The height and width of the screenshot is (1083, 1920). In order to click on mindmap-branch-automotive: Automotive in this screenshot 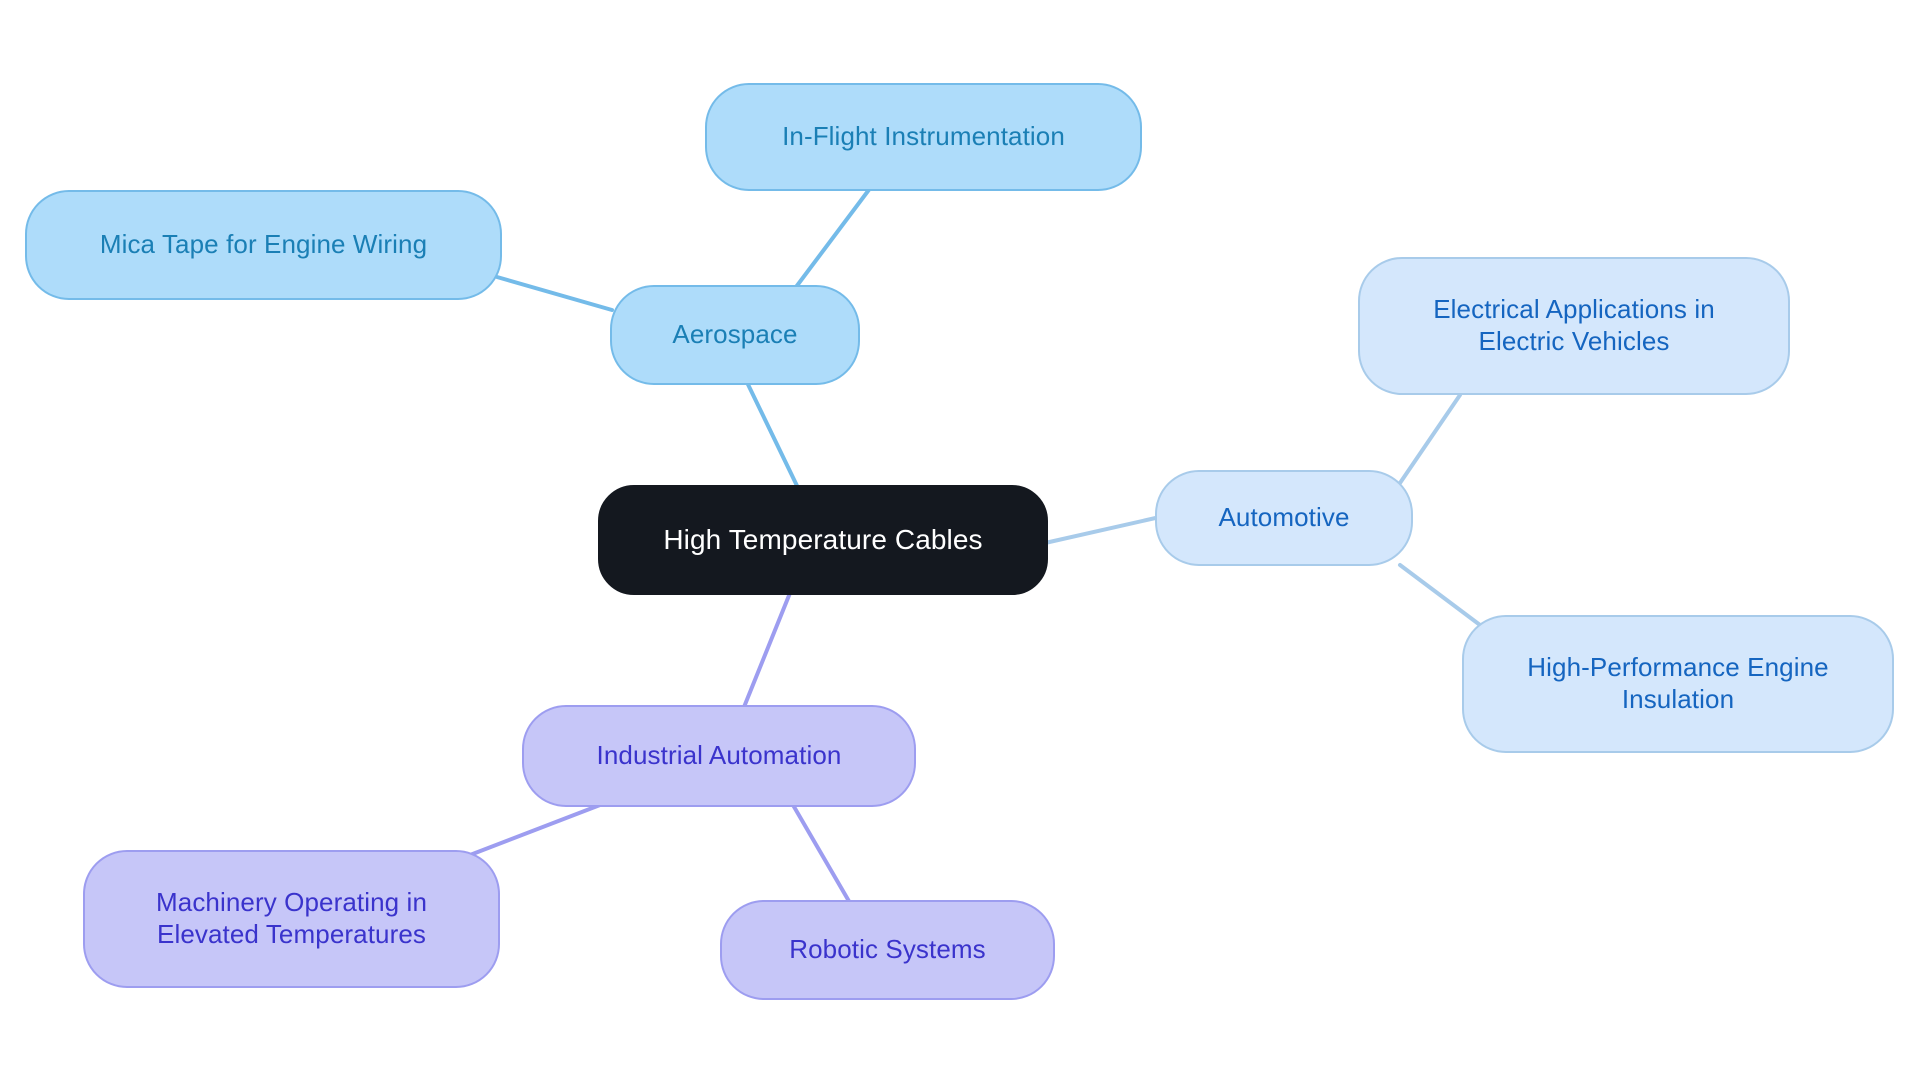, I will do `click(1284, 518)`.